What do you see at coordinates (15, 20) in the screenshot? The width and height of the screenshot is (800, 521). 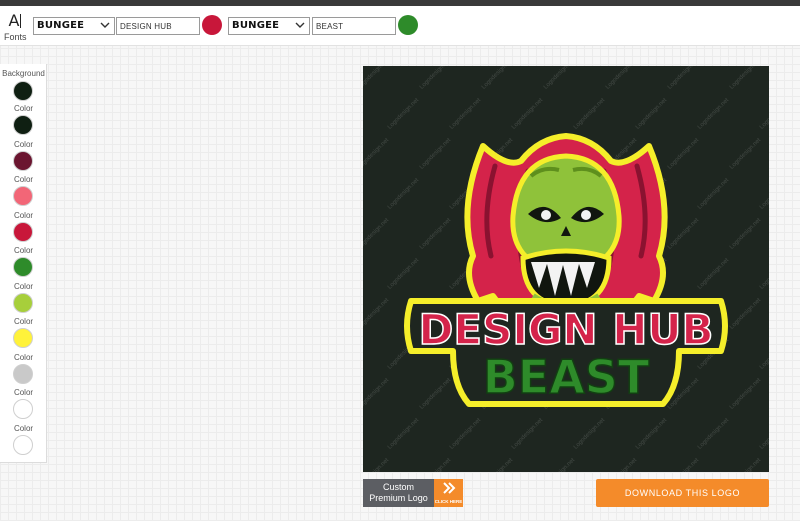 I see `font-icon: A` at bounding box center [15, 20].